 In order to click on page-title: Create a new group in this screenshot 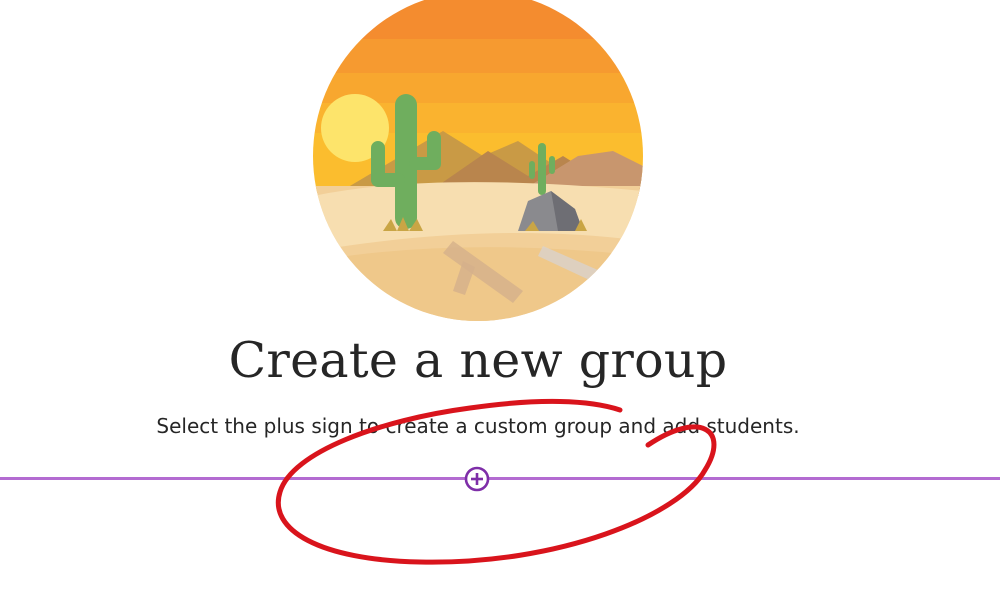, I will do `click(478, 360)`.